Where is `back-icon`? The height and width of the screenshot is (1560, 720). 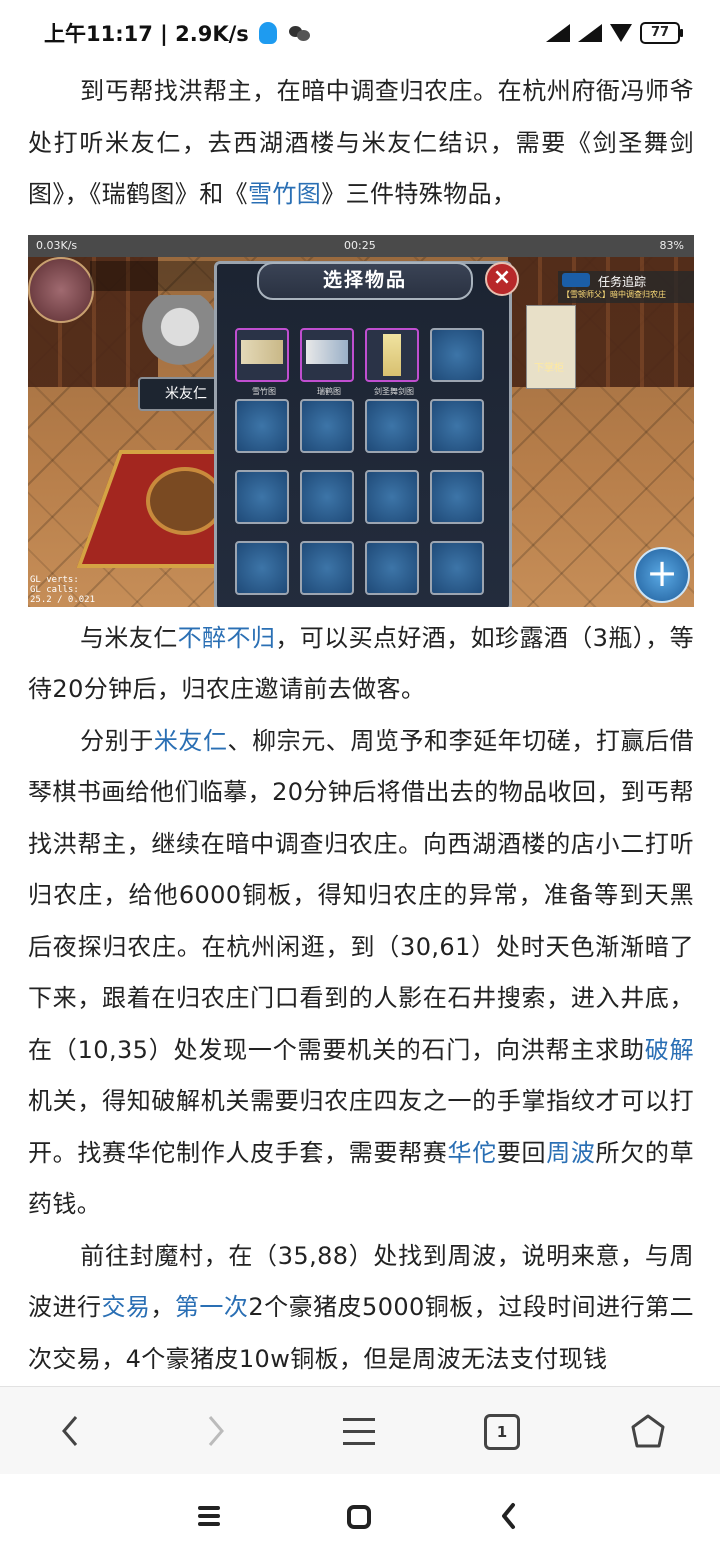
back-icon is located at coordinates (72, 1431).